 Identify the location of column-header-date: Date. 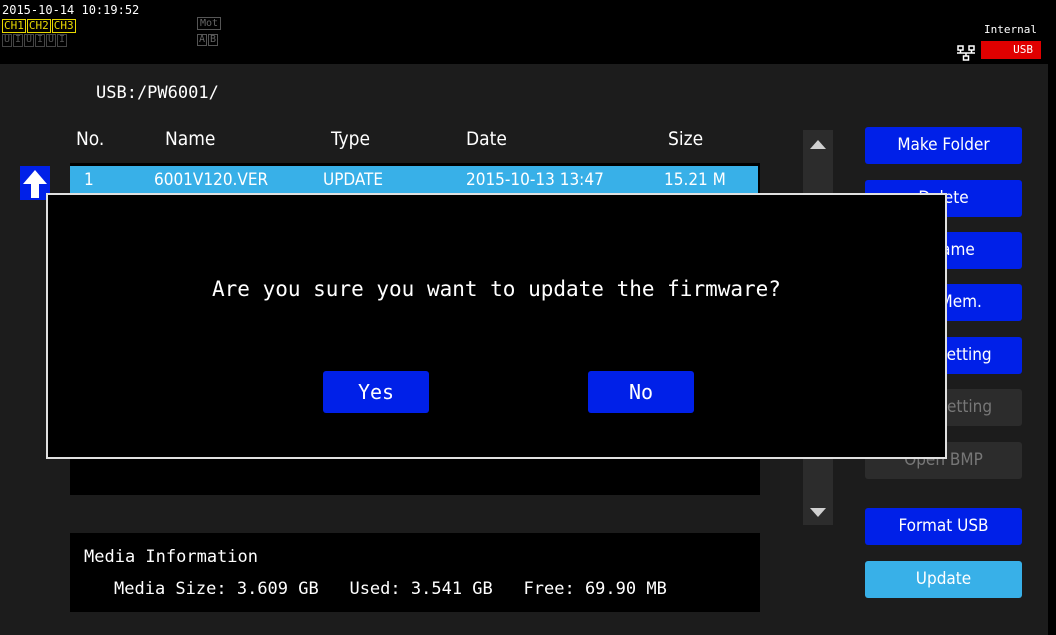
(486, 139).